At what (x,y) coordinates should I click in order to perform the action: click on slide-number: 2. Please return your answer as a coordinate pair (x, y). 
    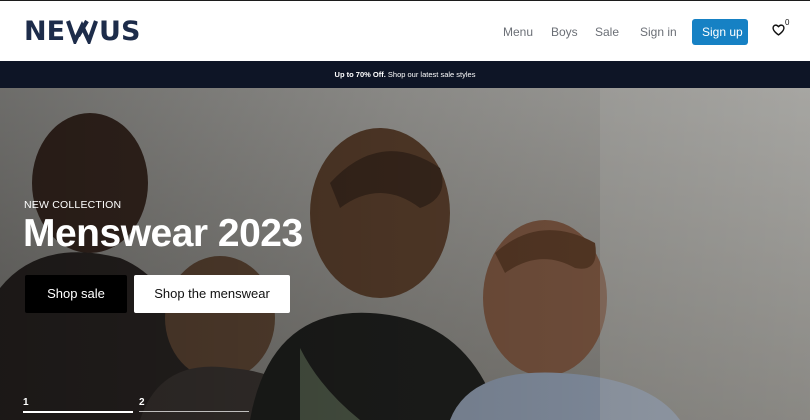
    Looking at the image, I should click on (142, 402).